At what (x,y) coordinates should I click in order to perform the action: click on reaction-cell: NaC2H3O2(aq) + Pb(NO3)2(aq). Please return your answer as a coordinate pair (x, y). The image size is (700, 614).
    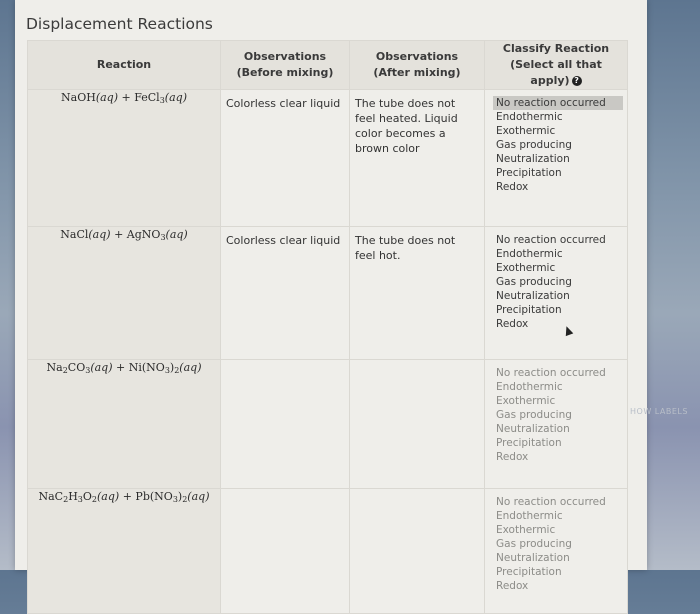
    Looking at the image, I should click on (124, 551).